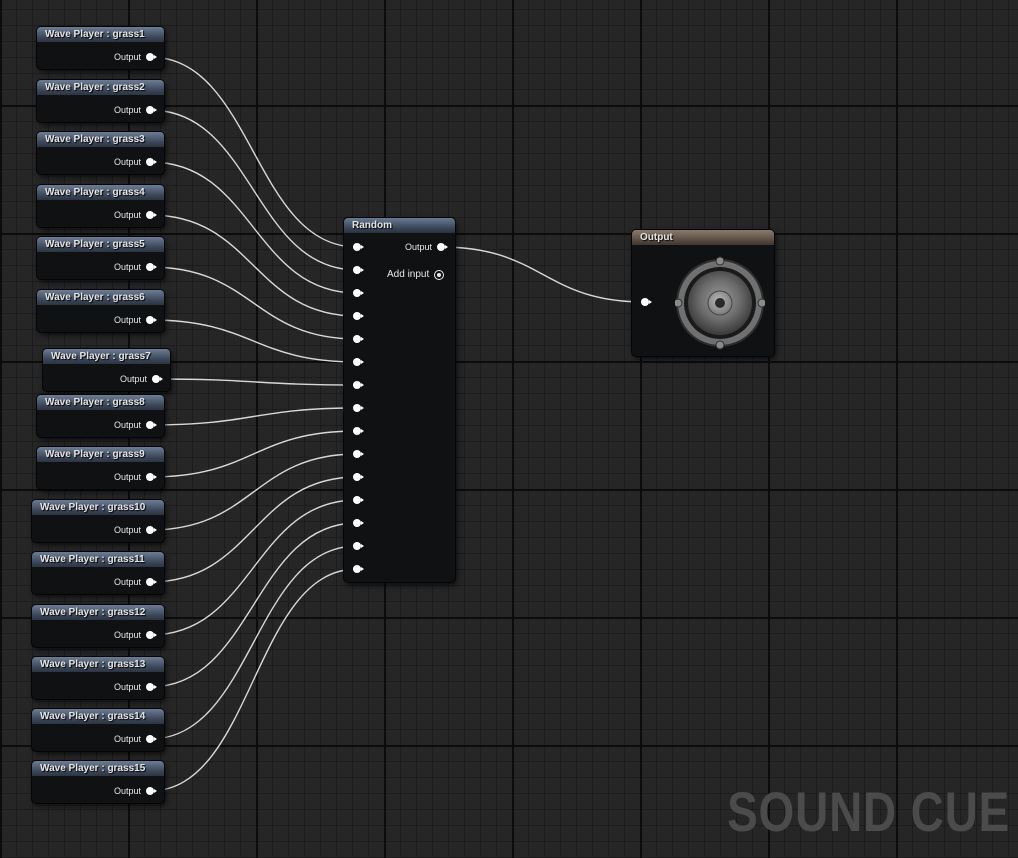  I want to click on wave-player-node: Wave Player : grass3 Output, so click(100, 153).